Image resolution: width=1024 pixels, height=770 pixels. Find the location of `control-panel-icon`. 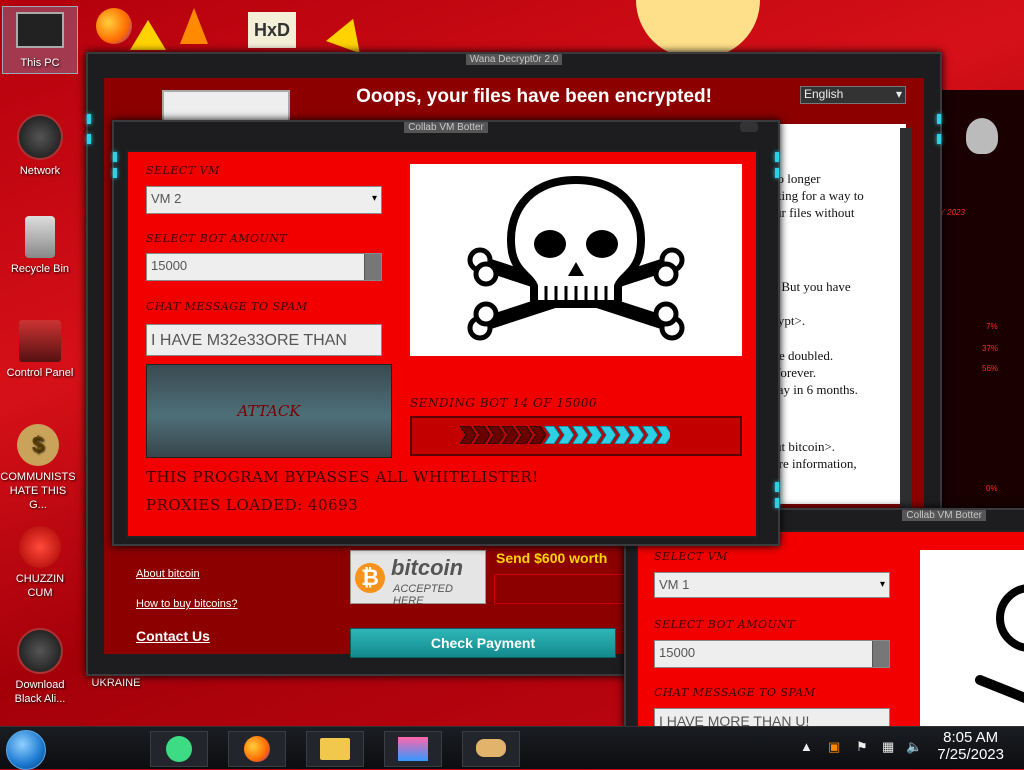

control-panel-icon is located at coordinates (40, 341).